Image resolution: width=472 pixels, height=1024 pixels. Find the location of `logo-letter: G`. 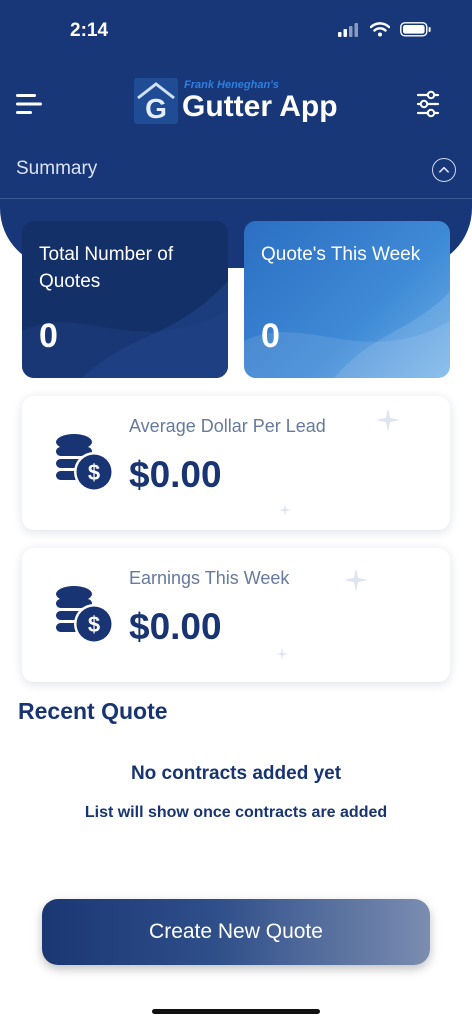

logo-letter: G is located at coordinates (156, 108).